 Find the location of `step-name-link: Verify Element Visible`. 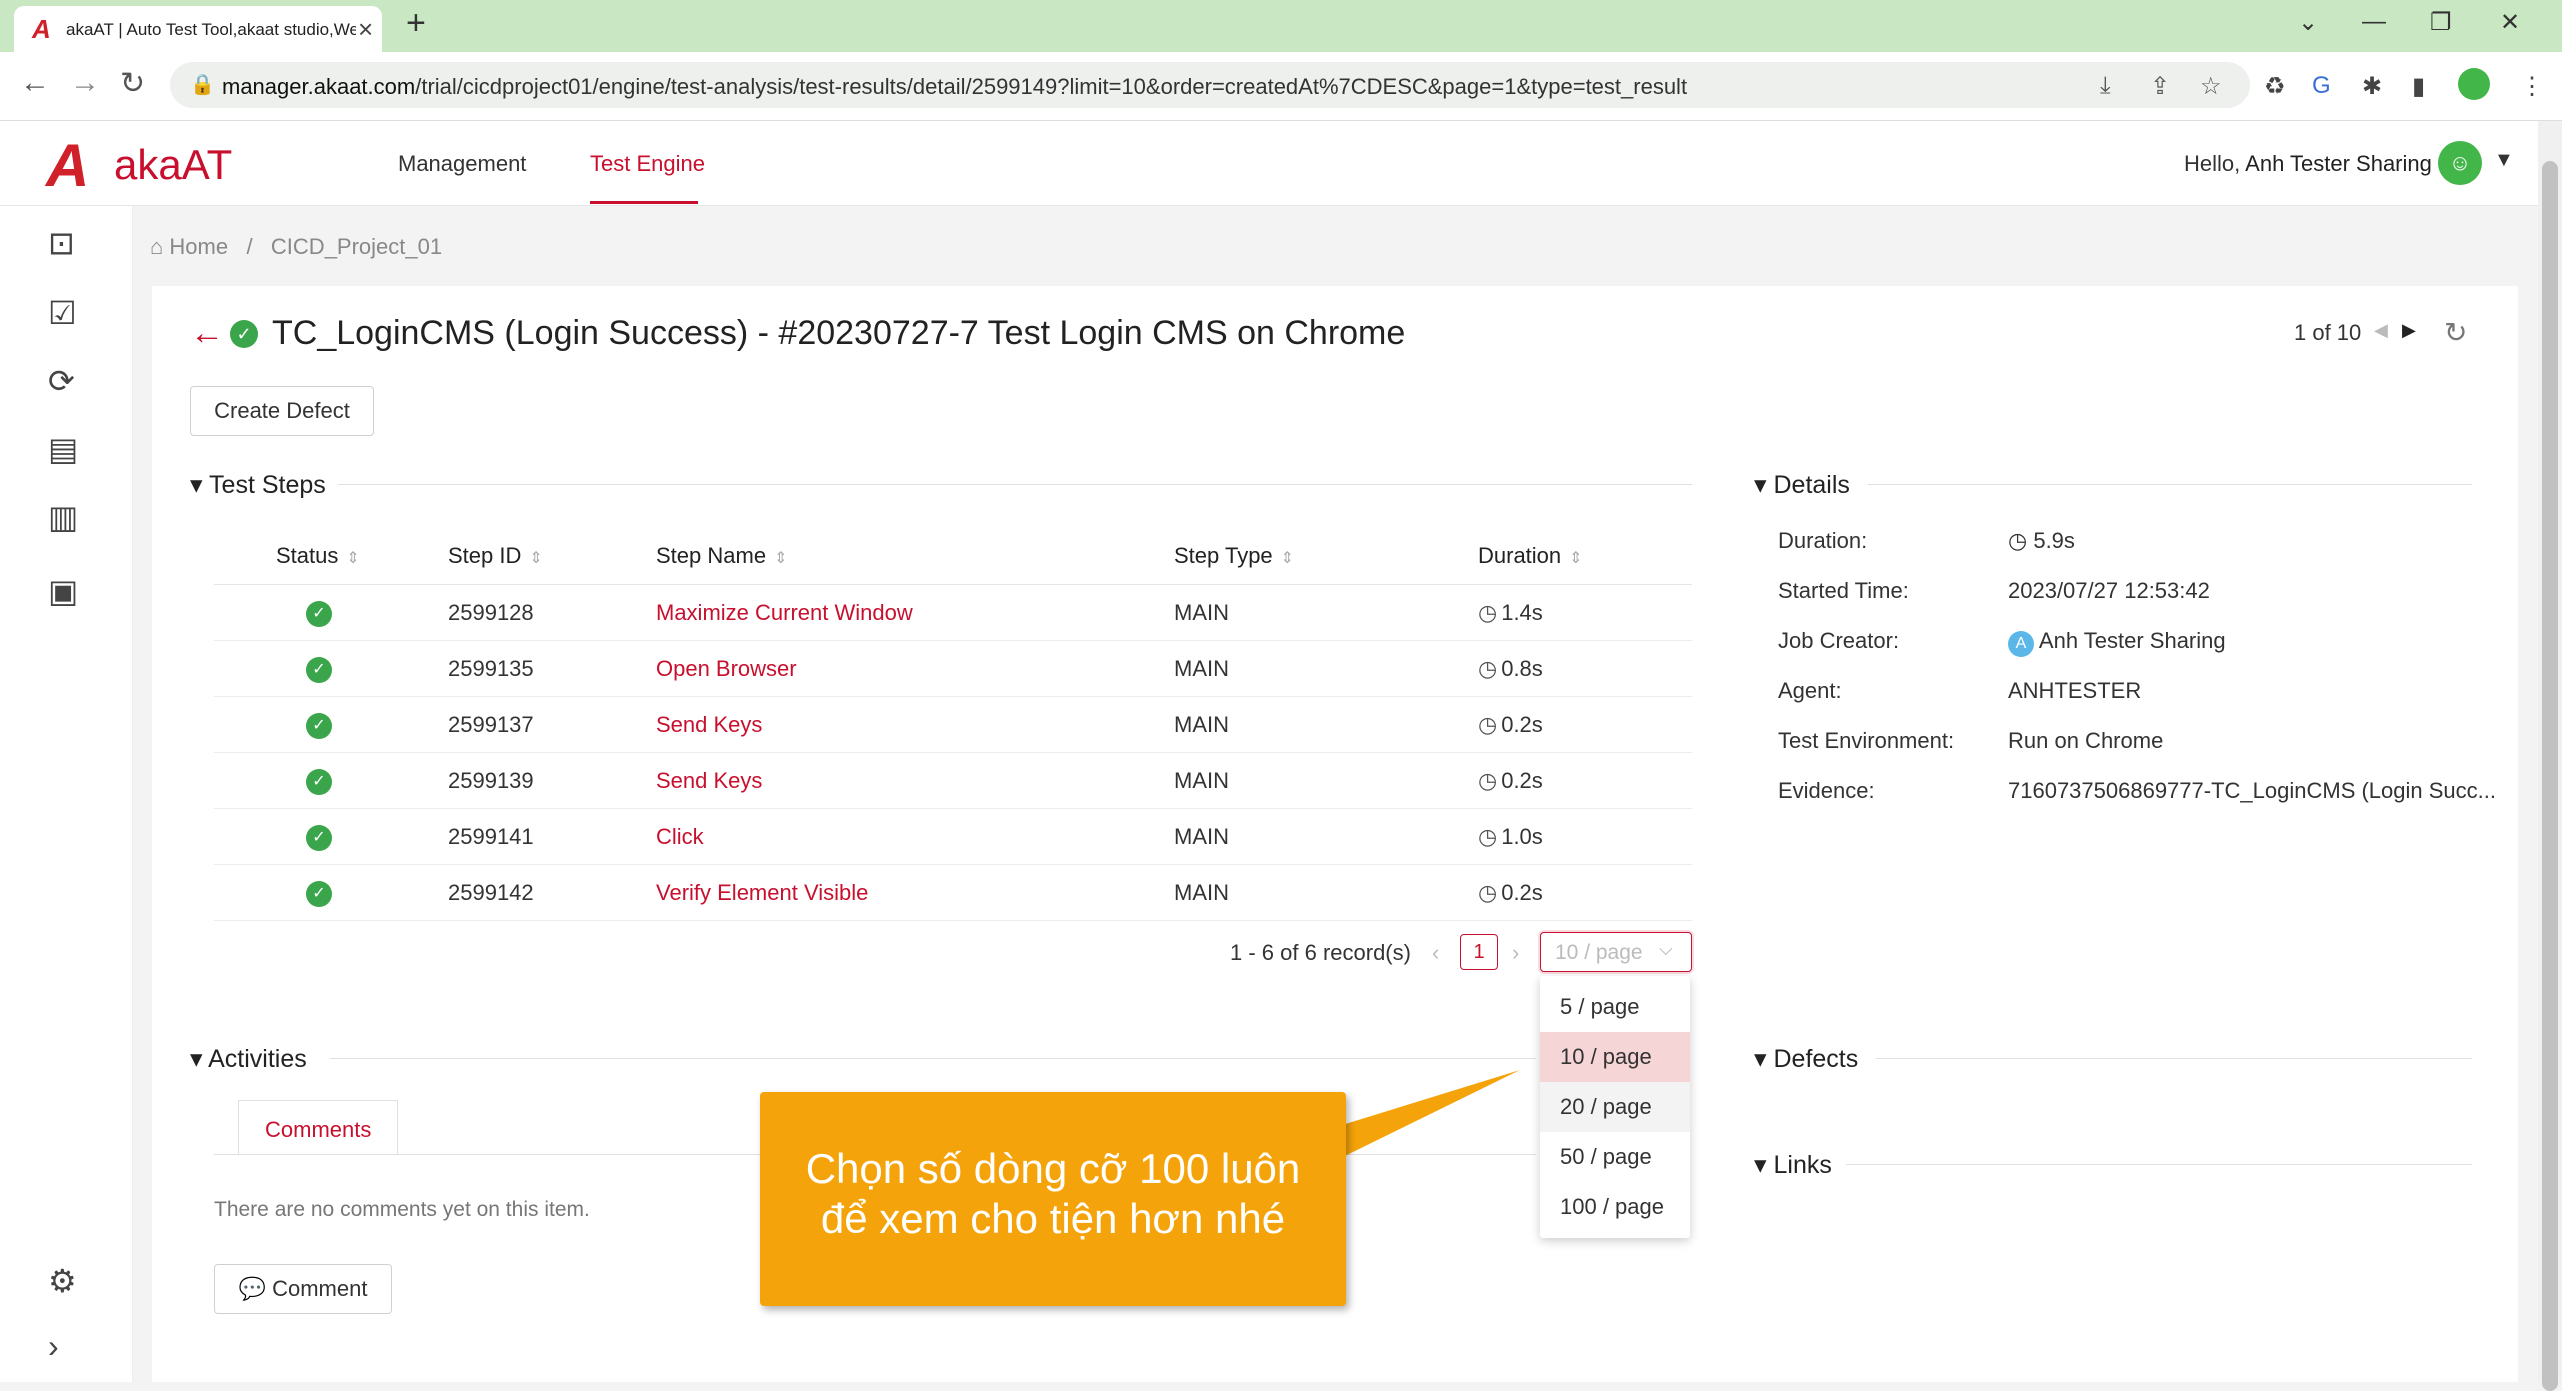

step-name-link: Verify Element Visible is located at coordinates (914, 892).